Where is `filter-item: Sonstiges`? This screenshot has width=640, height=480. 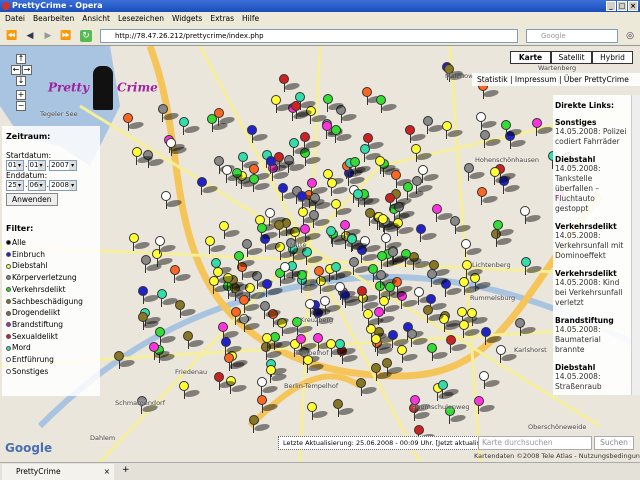 filter-item: Sonstiges is located at coordinates (51, 372).